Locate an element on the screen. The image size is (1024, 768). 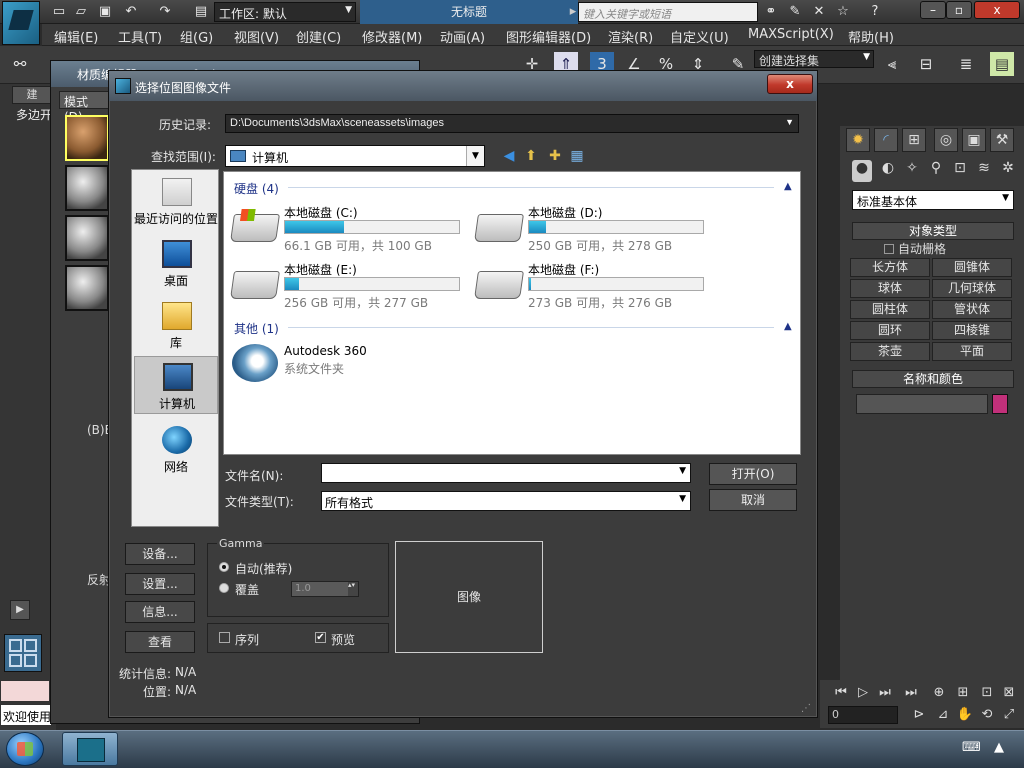
place-recent: 最近访问的位置 is located at coordinates (176, 201).